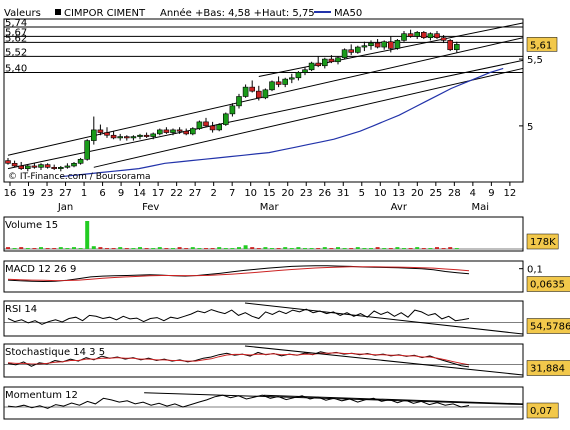 This screenshot has width=570, height=430. I want to click on stock-legend-swatch, so click(58, 12).